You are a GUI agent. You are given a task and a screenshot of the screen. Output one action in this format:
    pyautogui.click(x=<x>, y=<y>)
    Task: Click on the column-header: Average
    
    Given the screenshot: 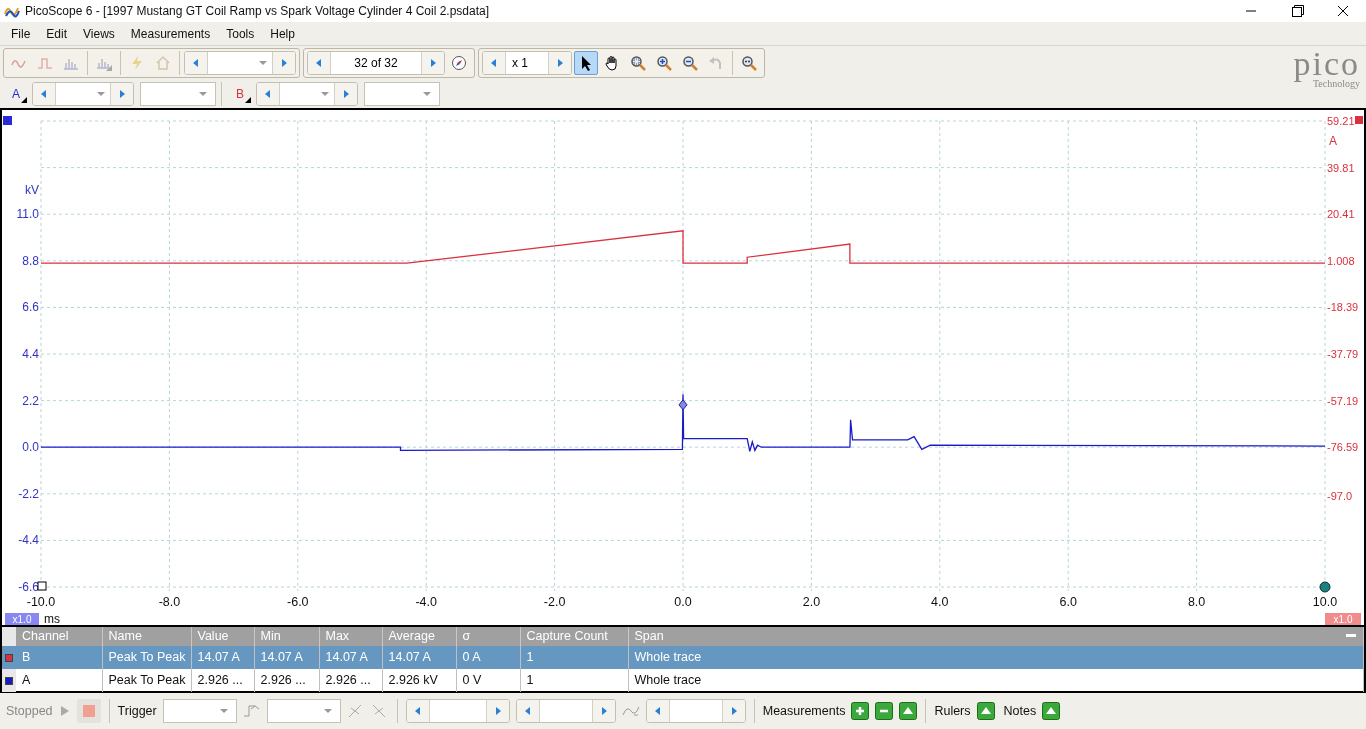 What is the action you would take?
    pyautogui.click(x=419, y=636)
    